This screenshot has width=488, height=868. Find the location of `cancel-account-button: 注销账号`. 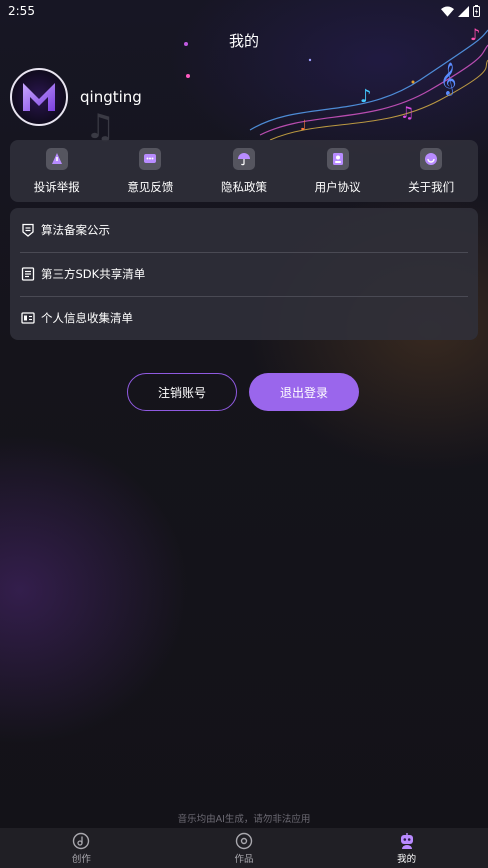

cancel-account-button: 注销账号 is located at coordinates (182, 392).